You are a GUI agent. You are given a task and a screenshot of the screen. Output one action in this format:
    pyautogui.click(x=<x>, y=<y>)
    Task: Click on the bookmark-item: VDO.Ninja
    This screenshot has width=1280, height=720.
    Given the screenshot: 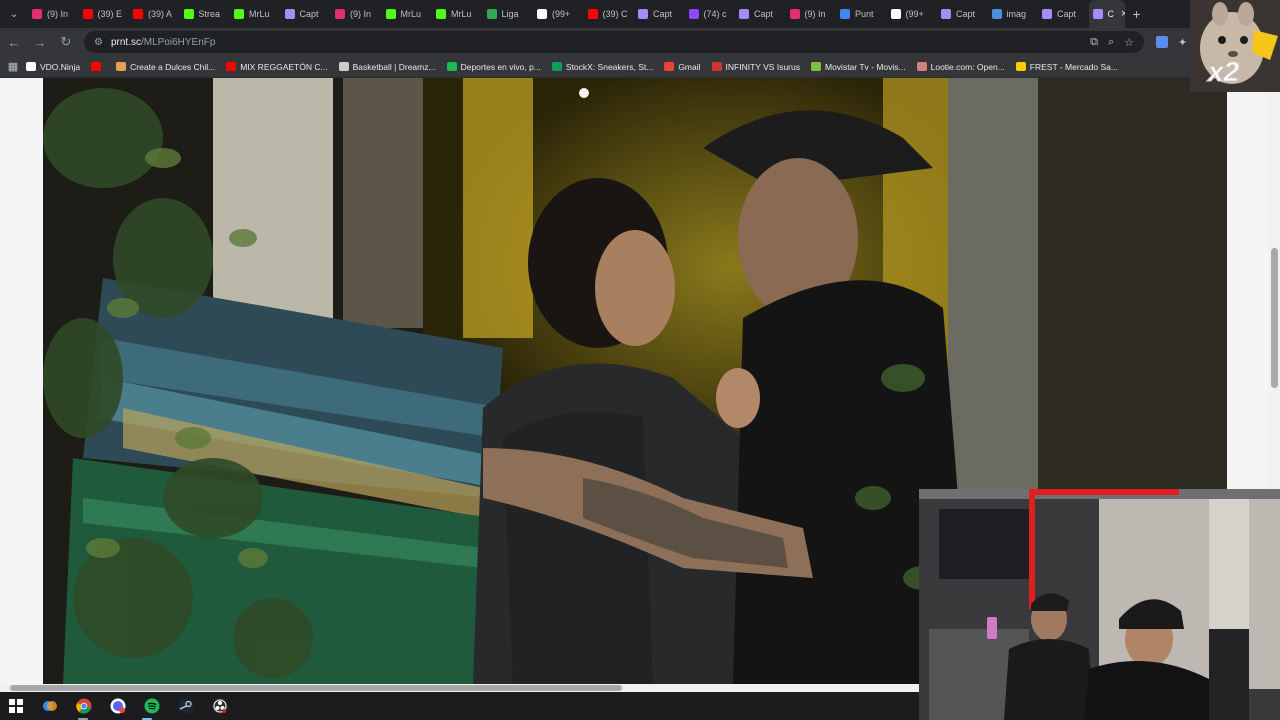 What is the action you would take?
    pyautogui.click(x=53, y=67)
    